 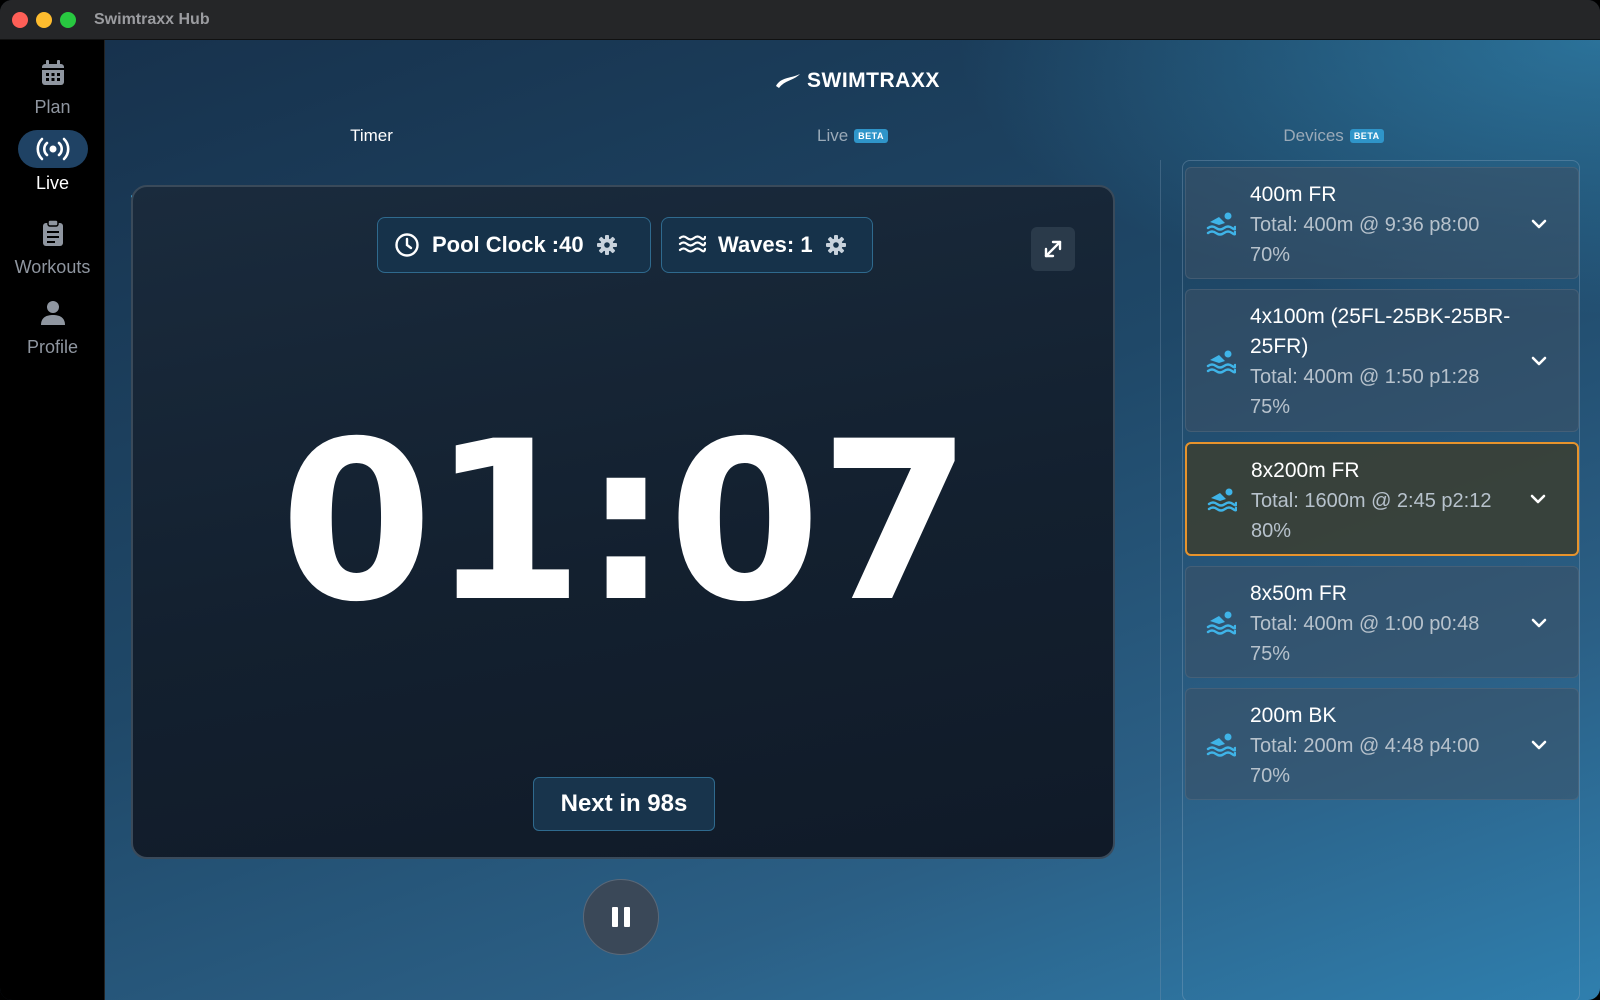 I want to click on person-icon, so click(x=53, y=313).